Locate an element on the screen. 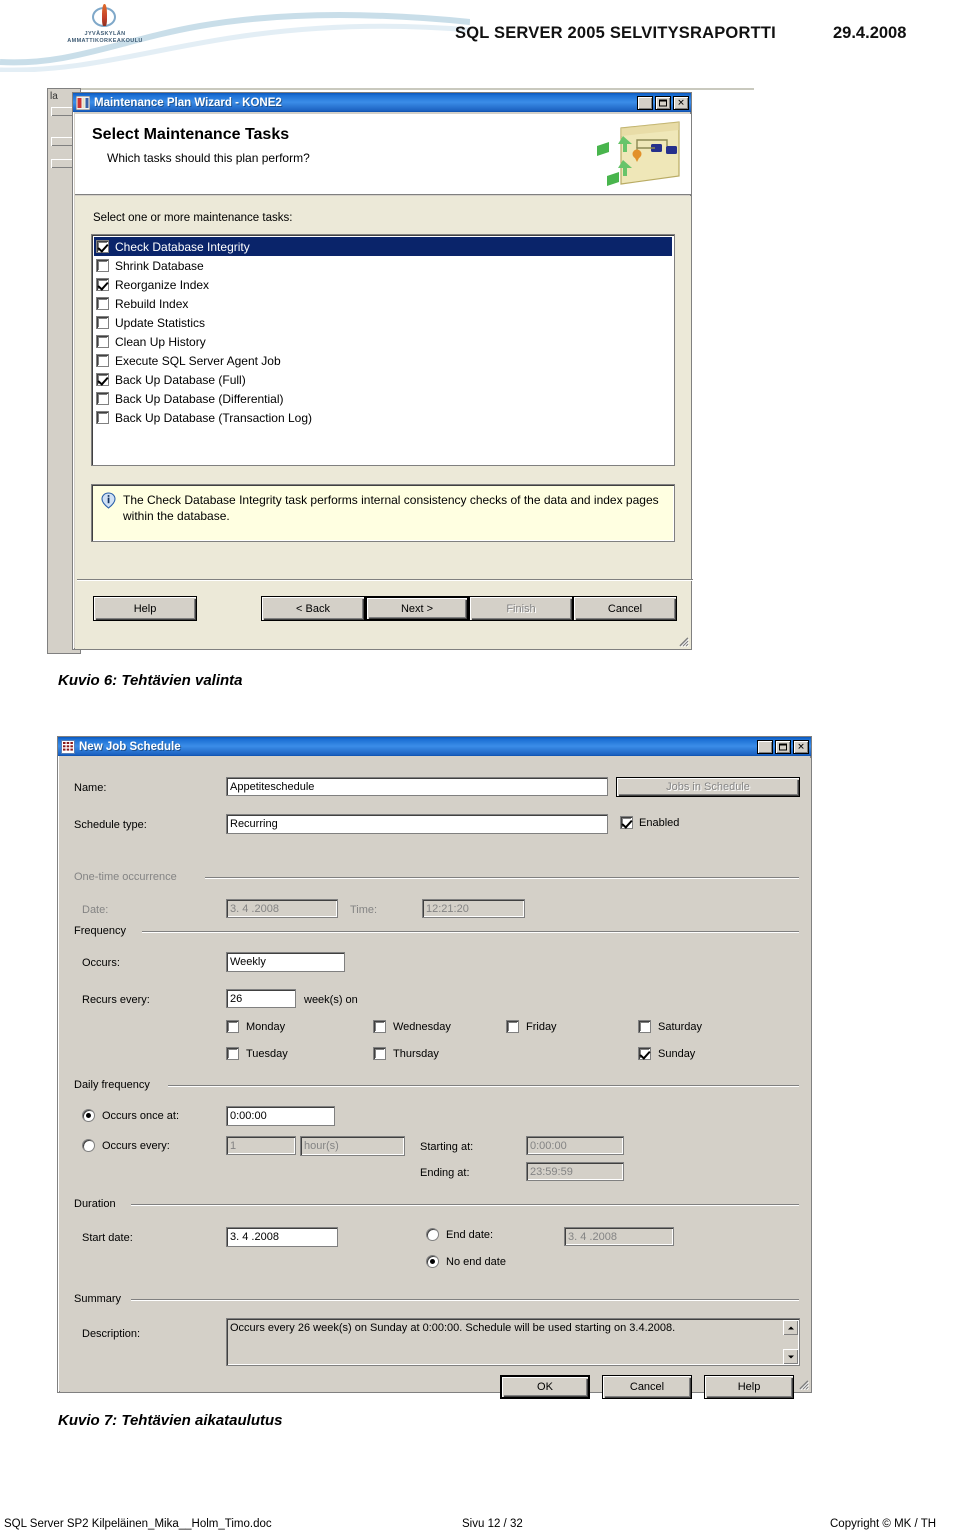  no-end-date-radio is located at coordinates (432, 1261).